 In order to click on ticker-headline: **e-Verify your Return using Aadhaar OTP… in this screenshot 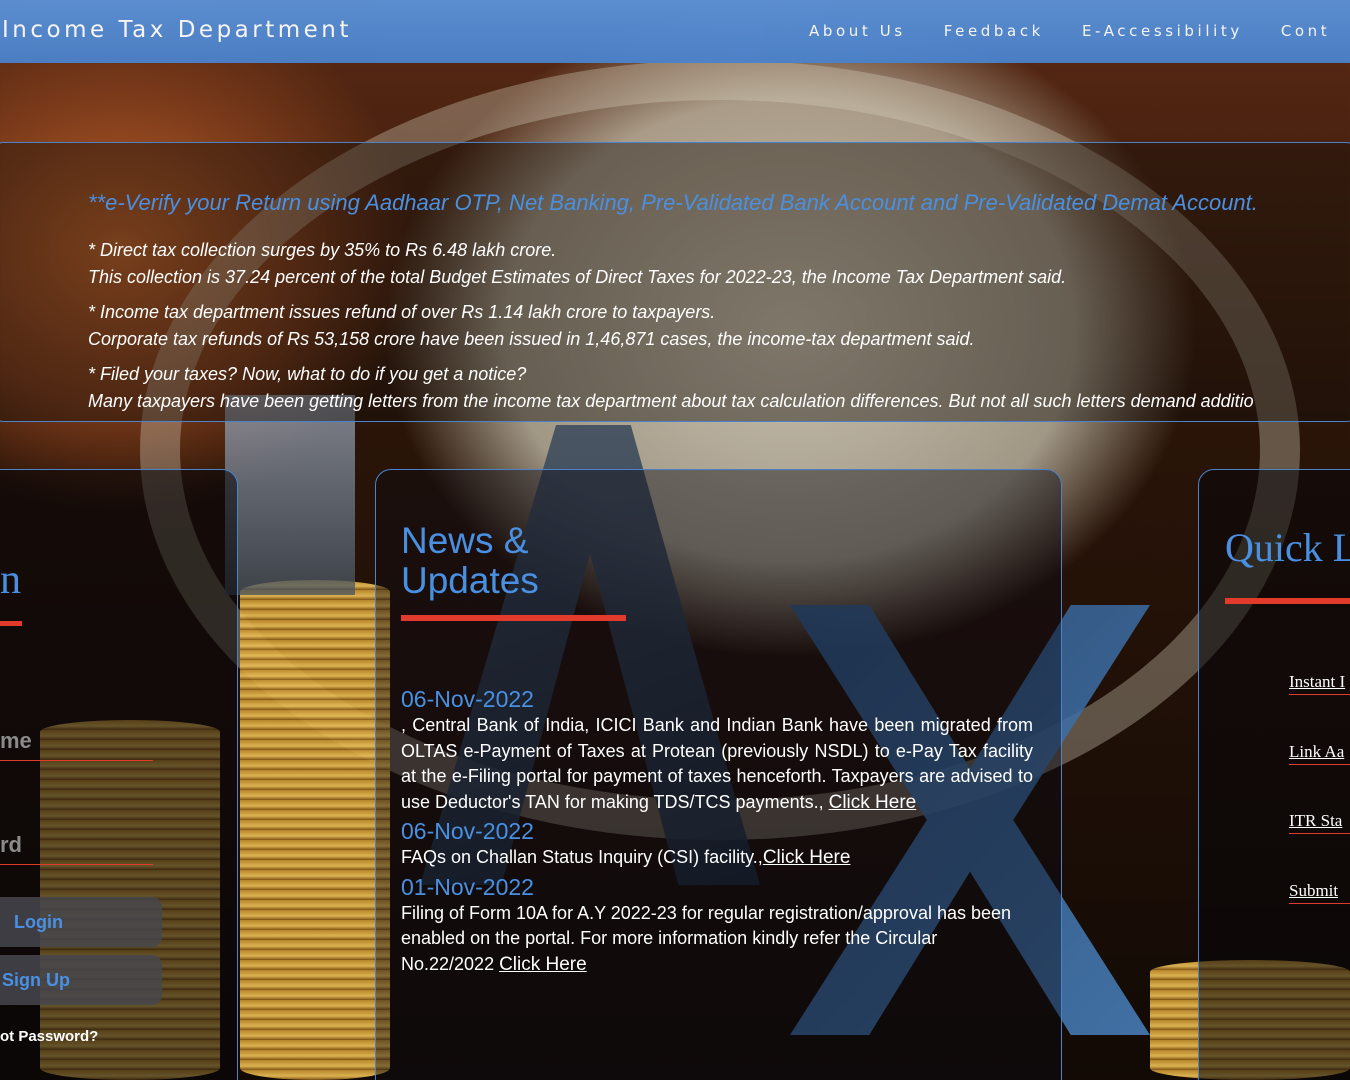, I will do `click(673, 202)`.